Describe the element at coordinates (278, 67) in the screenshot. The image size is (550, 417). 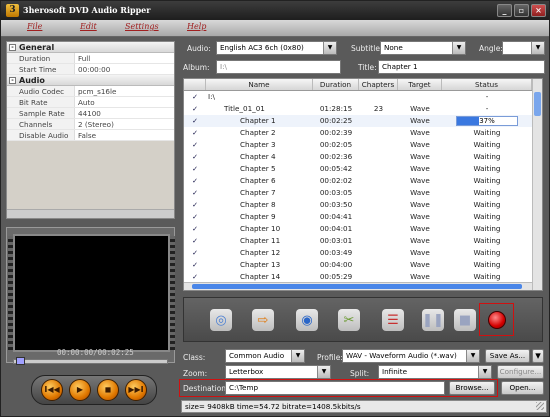
I see `album-field: I:\` at that location.